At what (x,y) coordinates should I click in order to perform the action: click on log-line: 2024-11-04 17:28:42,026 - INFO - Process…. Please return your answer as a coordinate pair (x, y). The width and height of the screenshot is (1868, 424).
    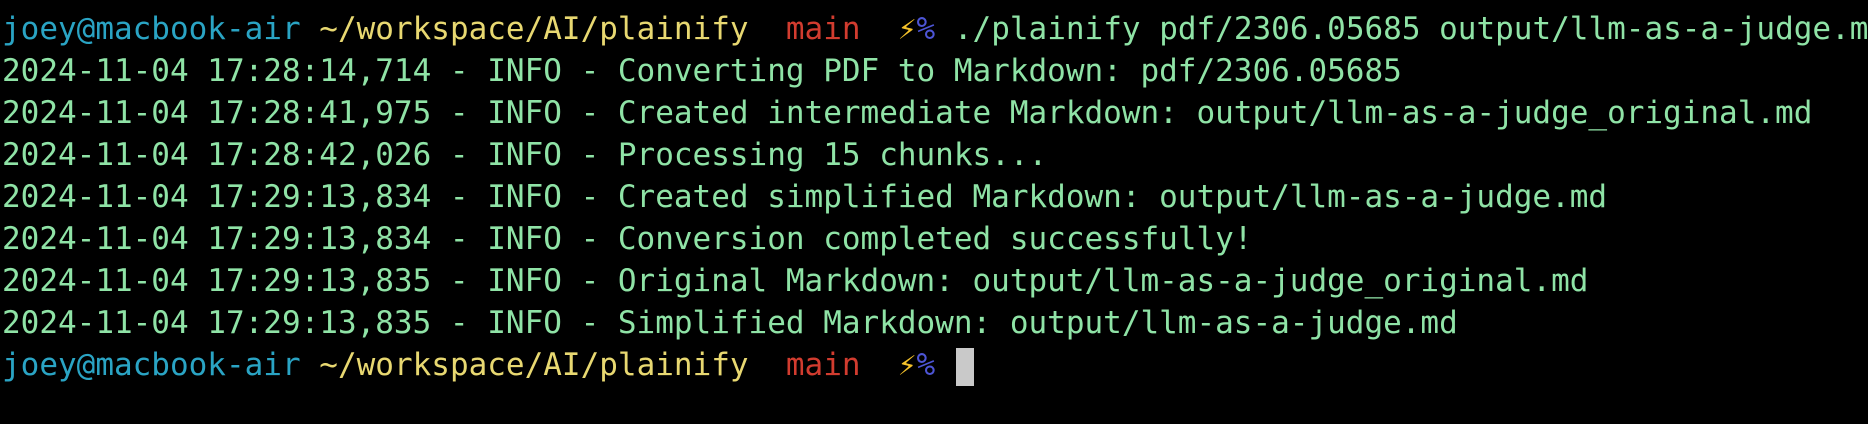
    Looking at the image, I should click on (525, 155).